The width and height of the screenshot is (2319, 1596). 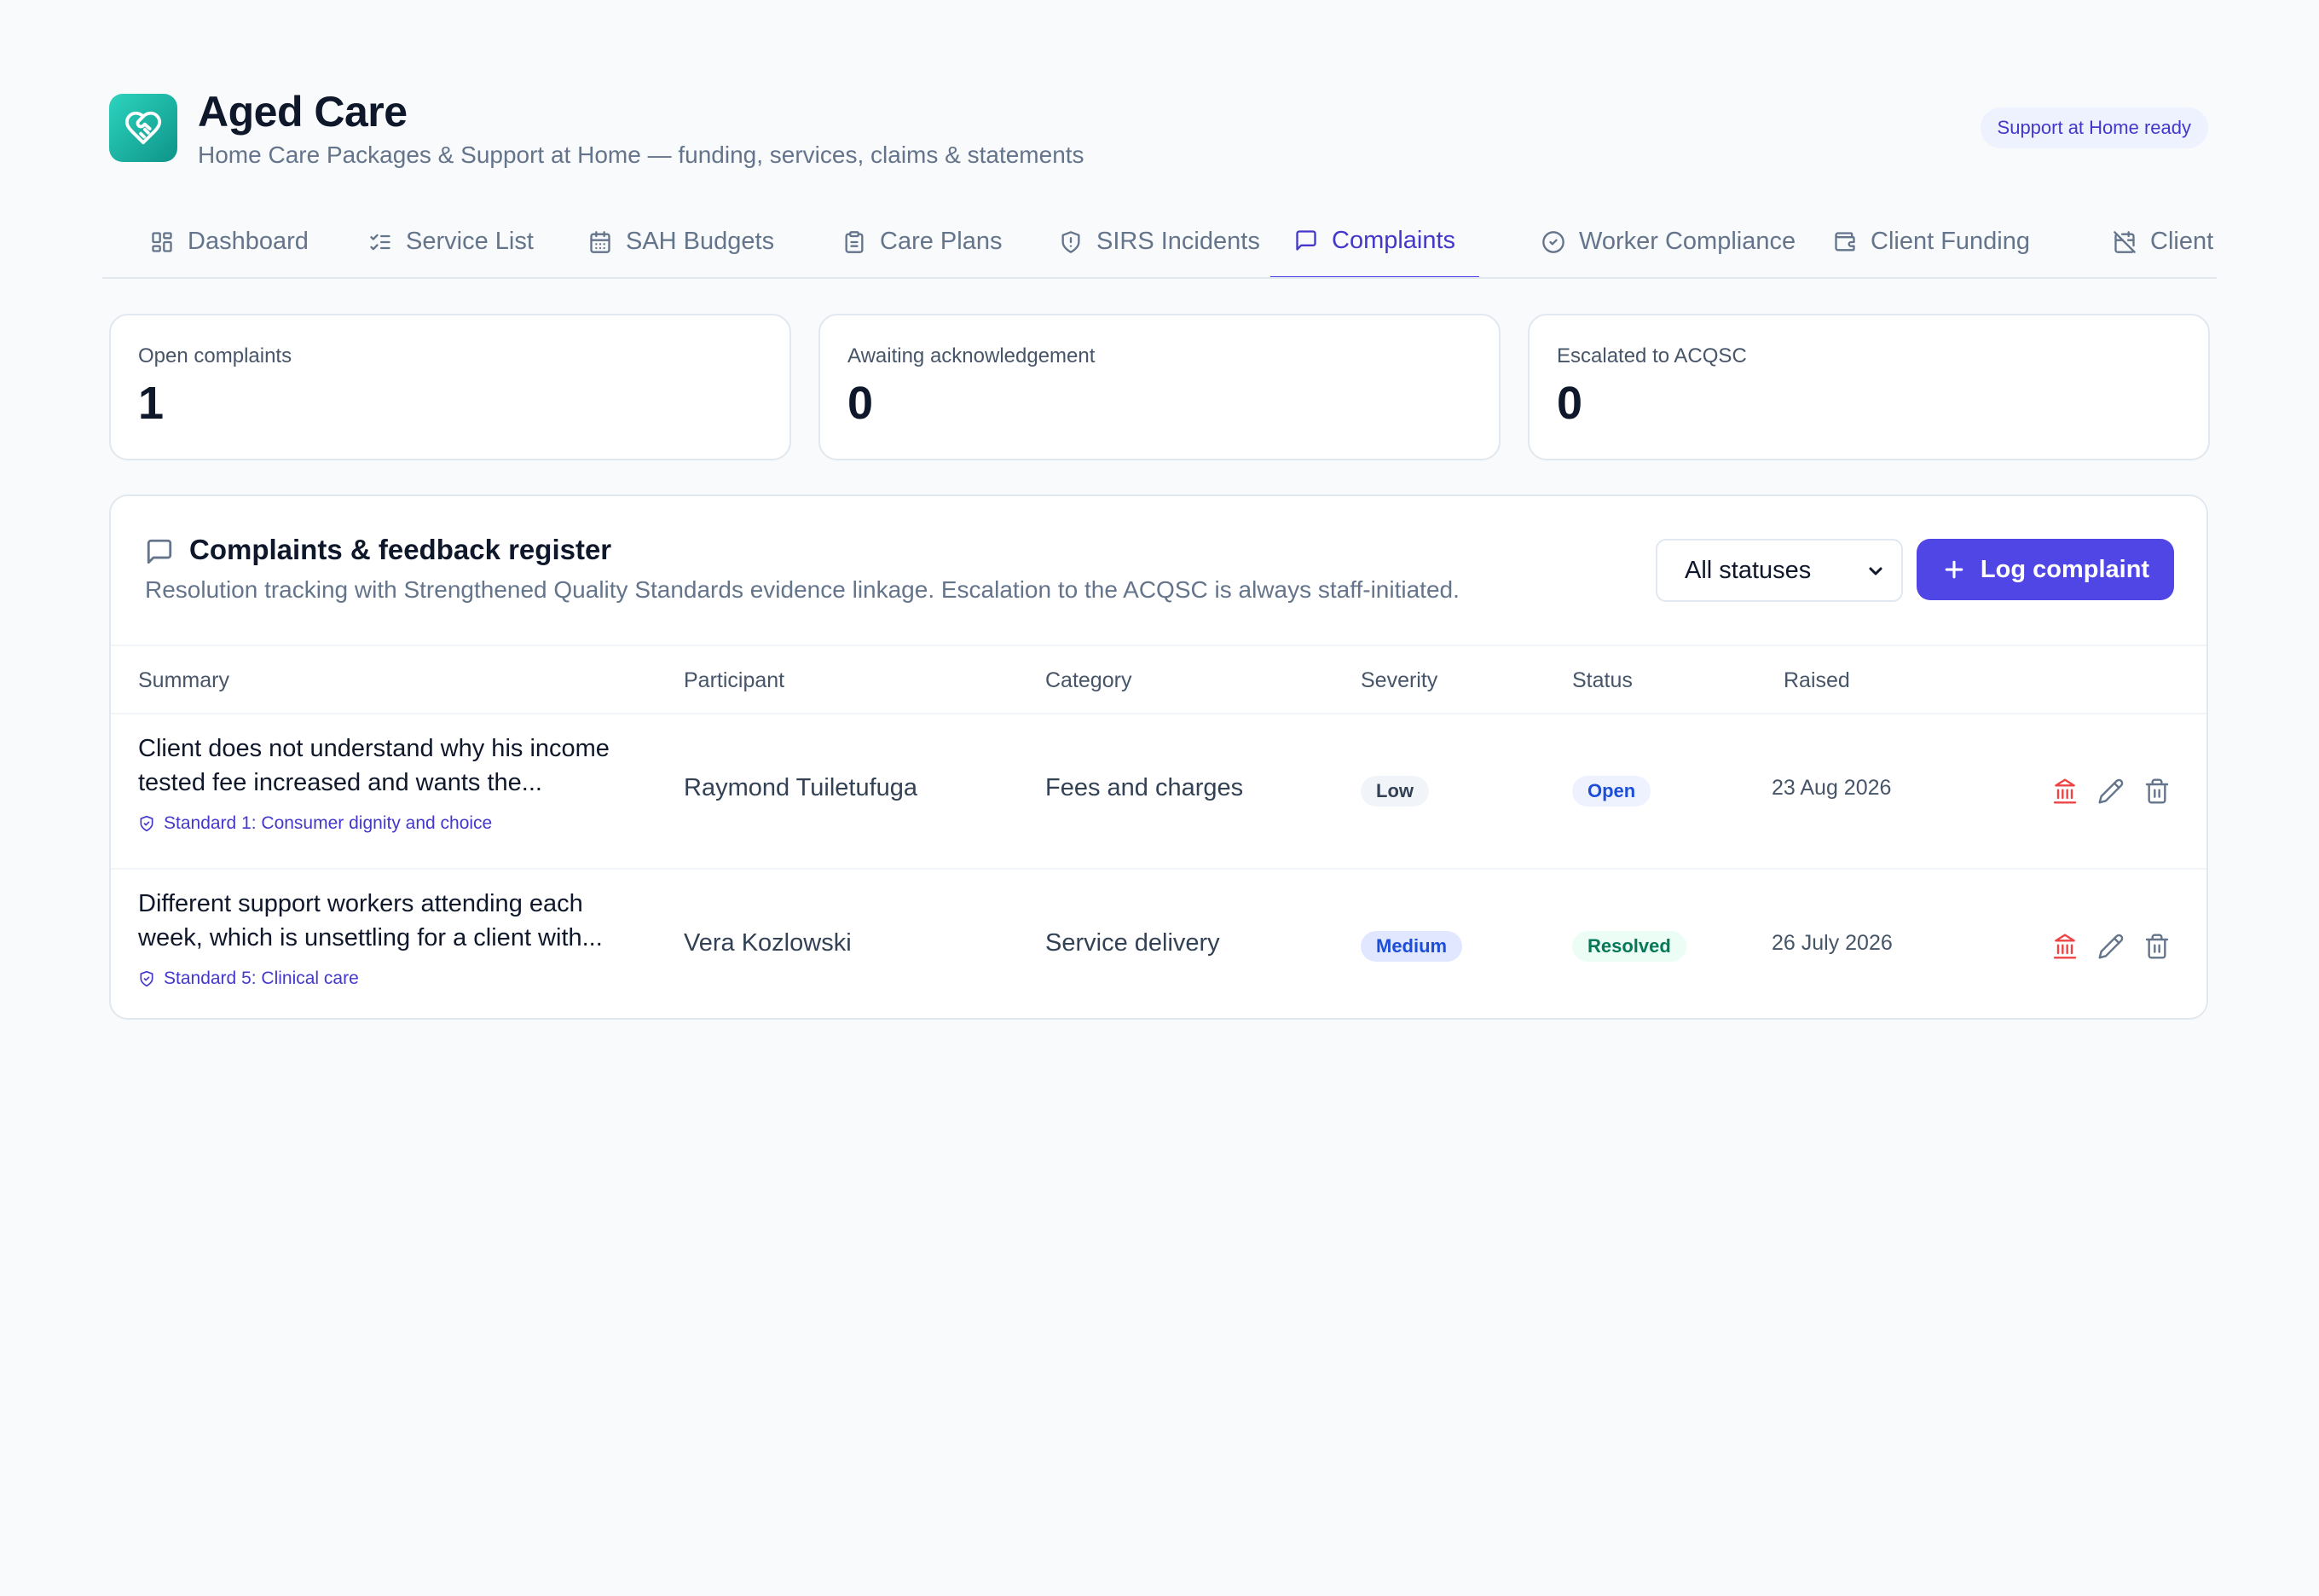 What do you see at coordinates (2065, 569) in the screenshot?
I see `log-complaint-label: Log complaint` at bounding box center [2065, 569].